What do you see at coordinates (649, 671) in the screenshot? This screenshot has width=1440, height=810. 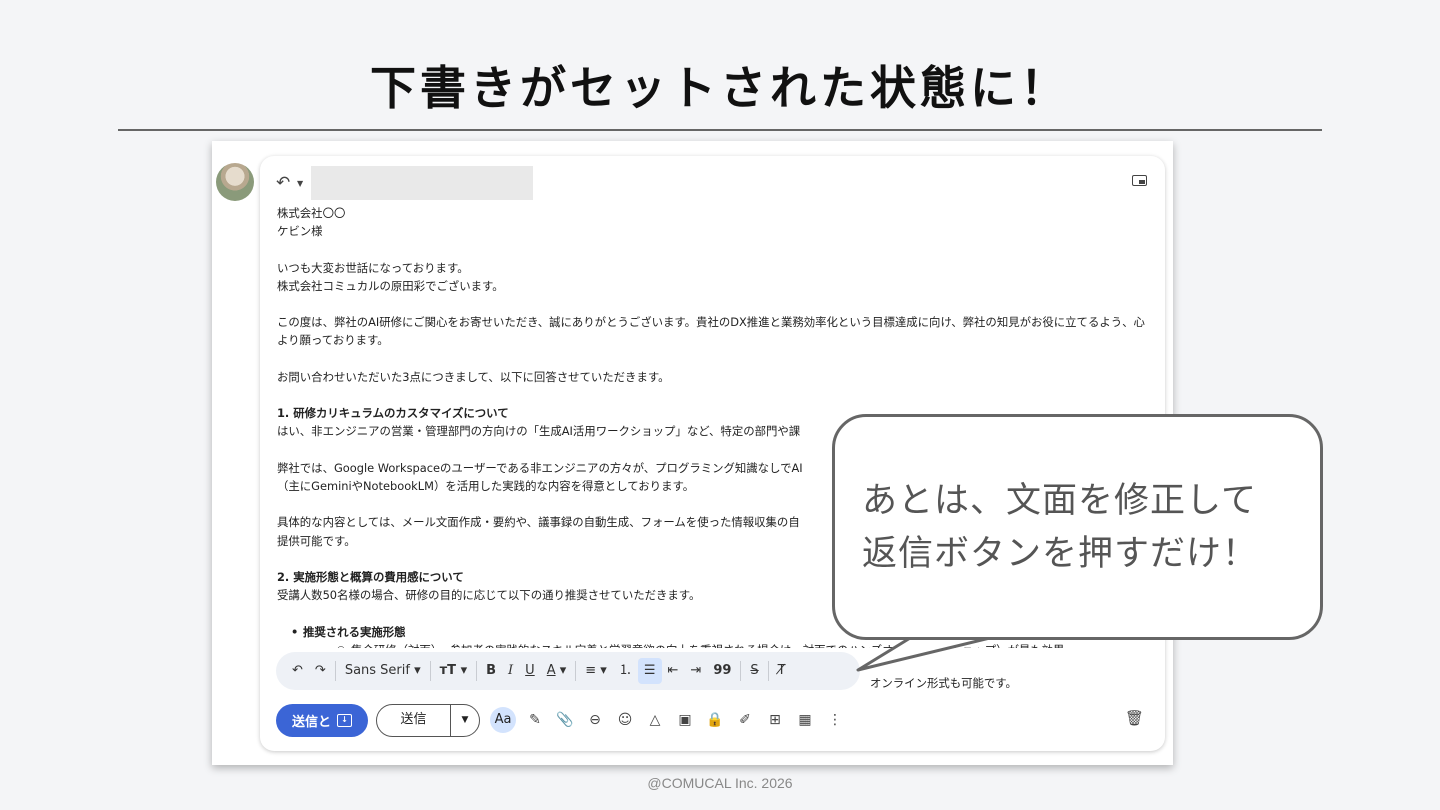 I see `bulleted-list-icon: ☰` at bounding box center [649, 671].